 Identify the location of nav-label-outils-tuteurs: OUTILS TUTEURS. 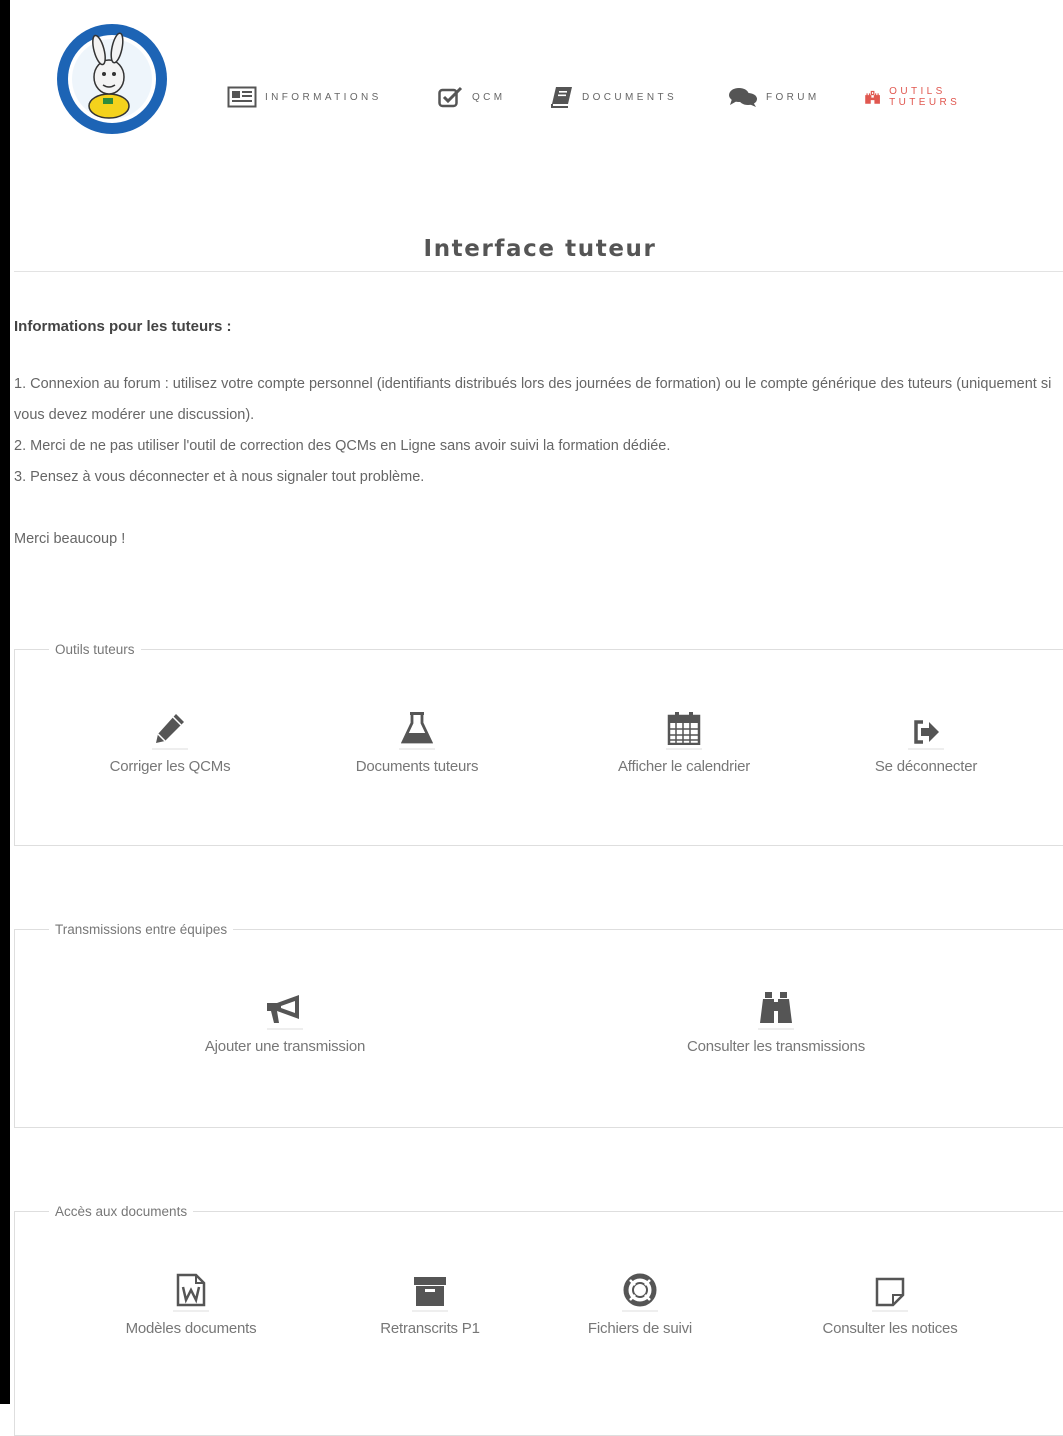
(925, 97).